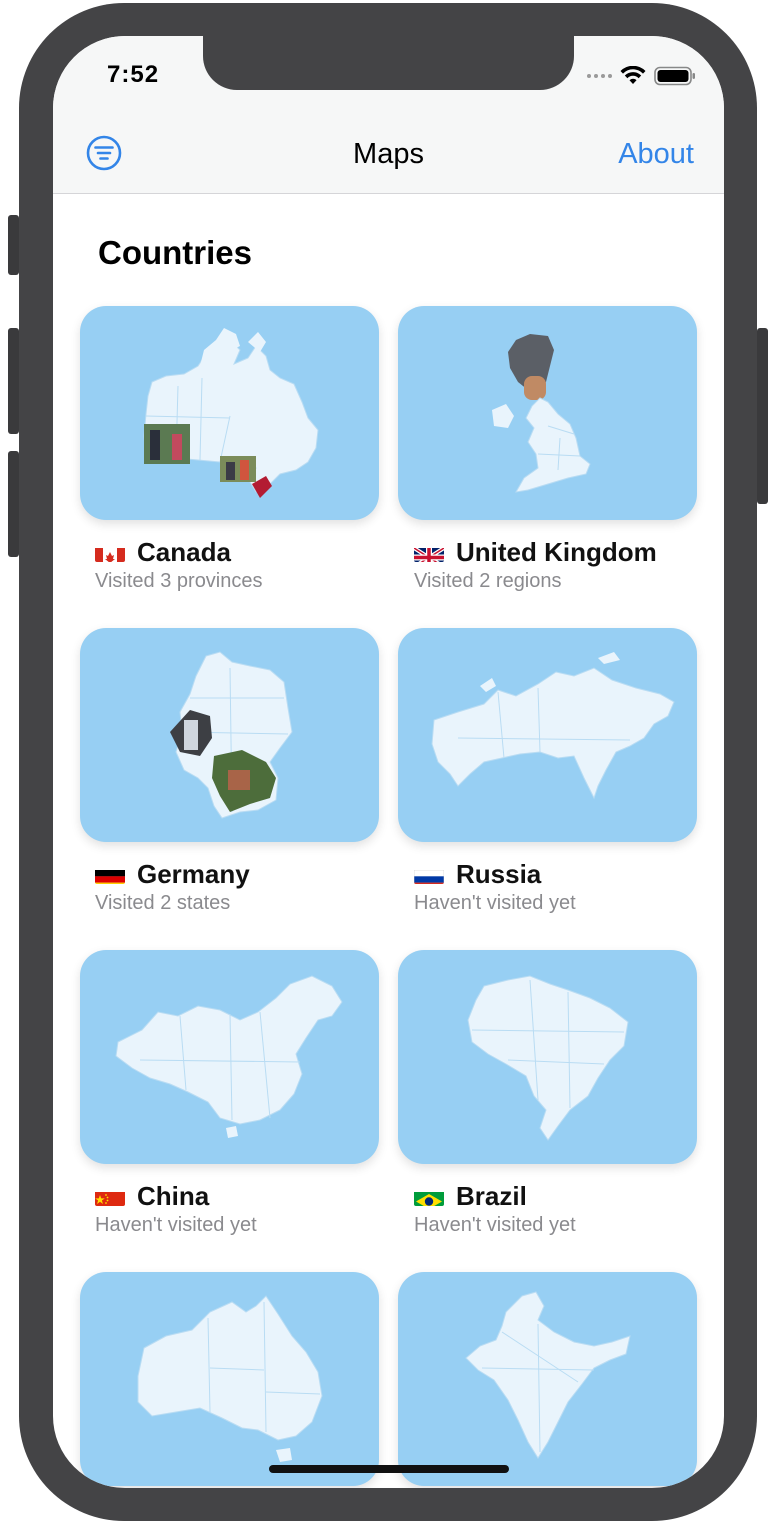 Image resolution: width=776 pixels, height=1524 pixels. What do you see at coordinates (429, 1196) in the screenshot?
I see `flag-brazil-icon` at bounding box center [429, 1196].